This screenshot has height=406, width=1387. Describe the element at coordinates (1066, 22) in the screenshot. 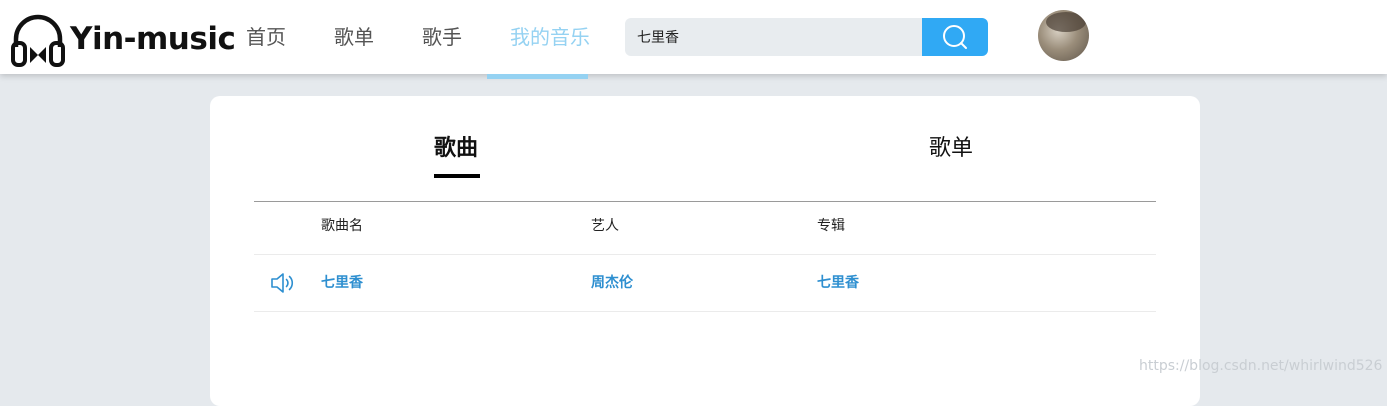

I see `avatar-image` at that location.